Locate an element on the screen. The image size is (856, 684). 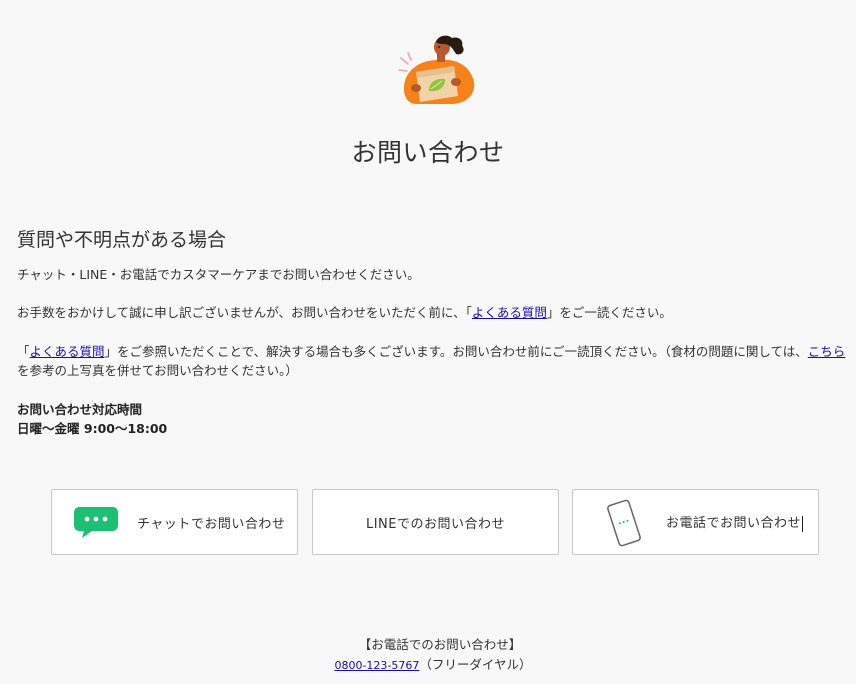
faq-notice-before: お手数をおかけして誠に申し訳ございませんが、お問い合わせをいただく前に、「 is located at coordinates (244, 312).